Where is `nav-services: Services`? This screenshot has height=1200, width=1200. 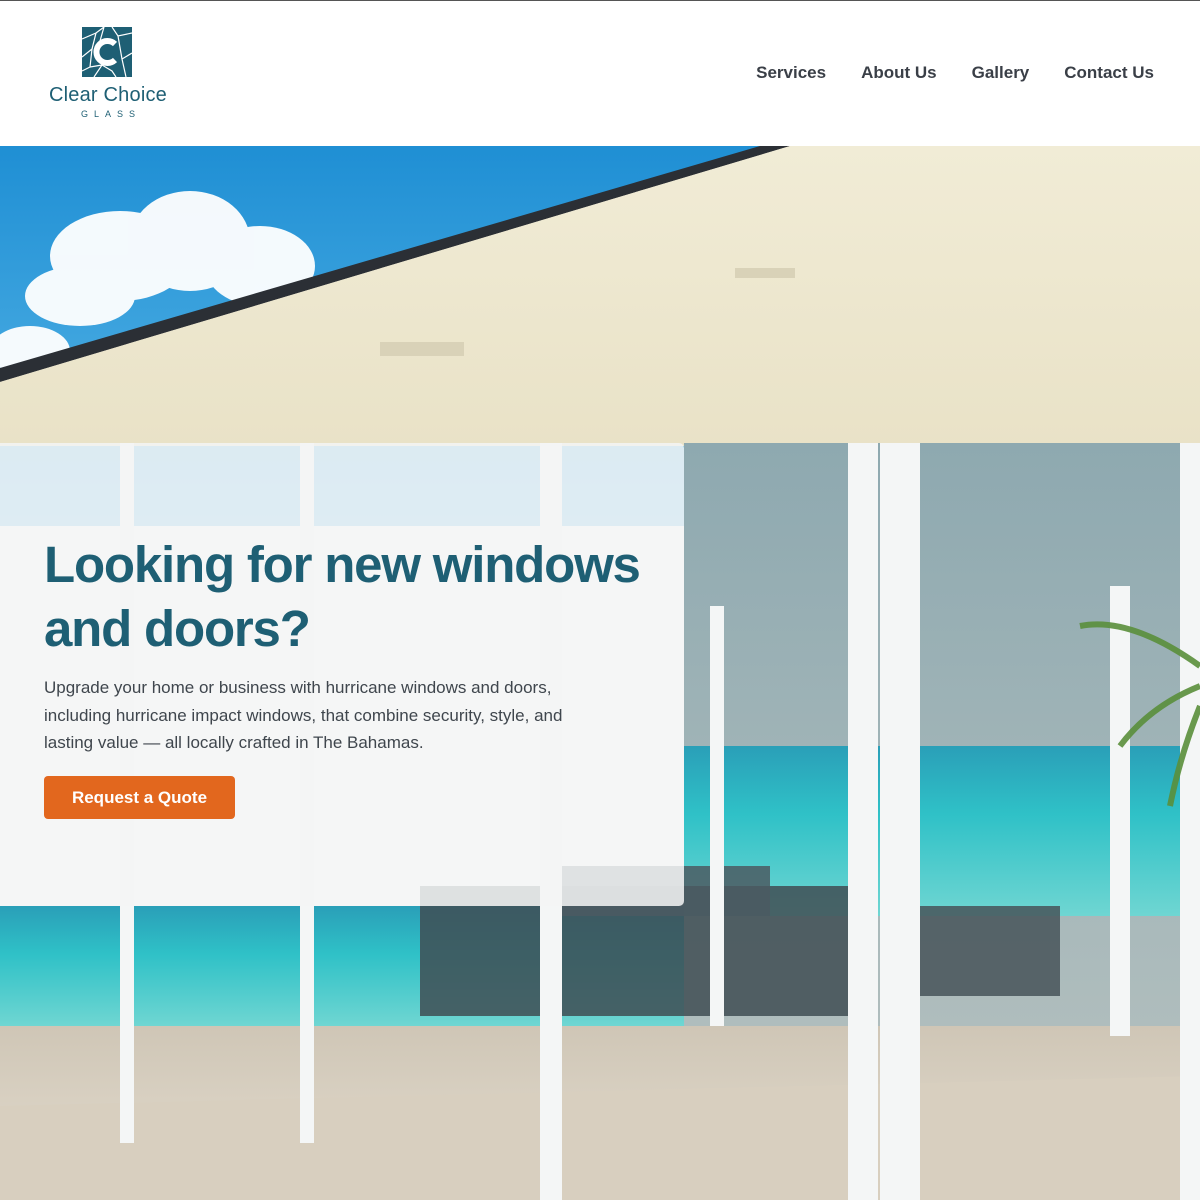 nav-services: Services is located at coordinates (791, 73).